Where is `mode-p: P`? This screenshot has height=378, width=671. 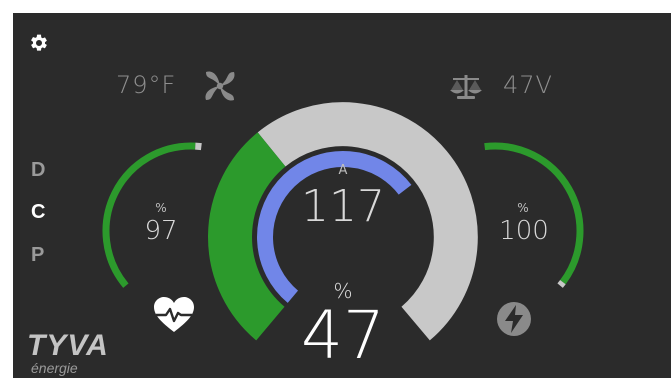 mode-p: P is located at coordinates (41, 255).